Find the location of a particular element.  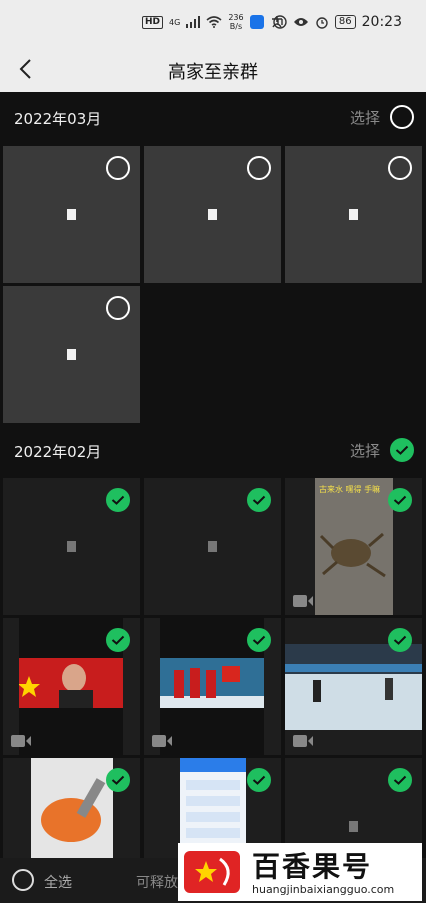

nfc-icon is located at coordinates (280, 22).